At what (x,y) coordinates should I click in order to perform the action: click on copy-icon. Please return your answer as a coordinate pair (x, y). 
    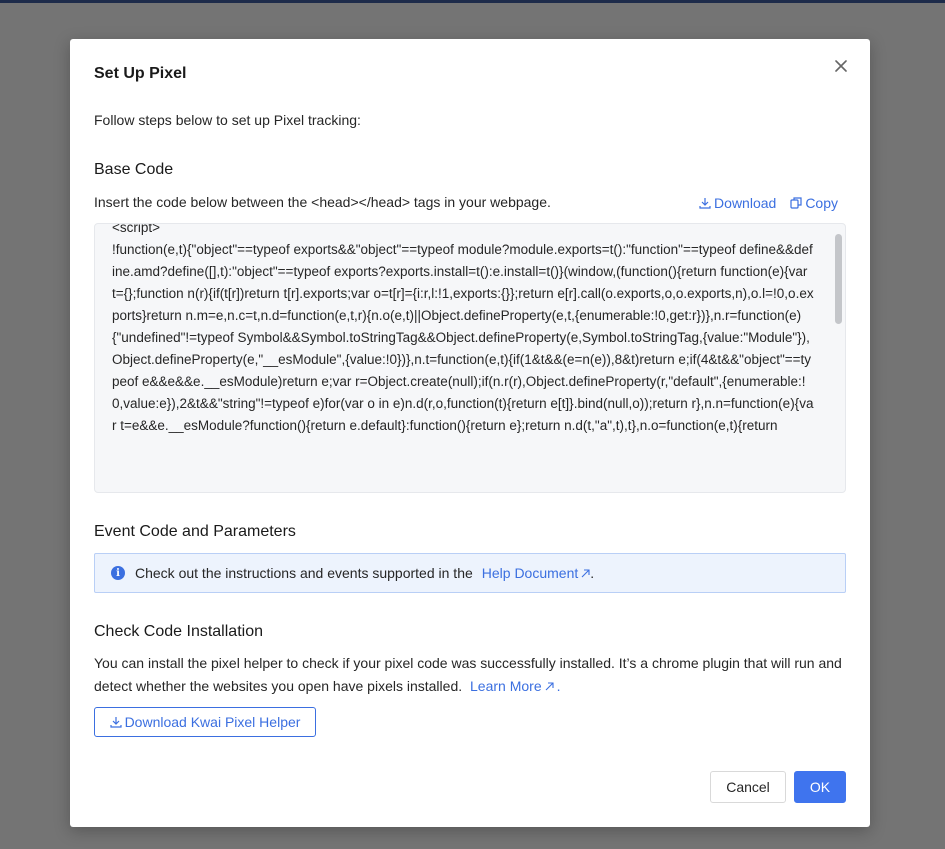
    Looking at the image, I should click on (796, 203).